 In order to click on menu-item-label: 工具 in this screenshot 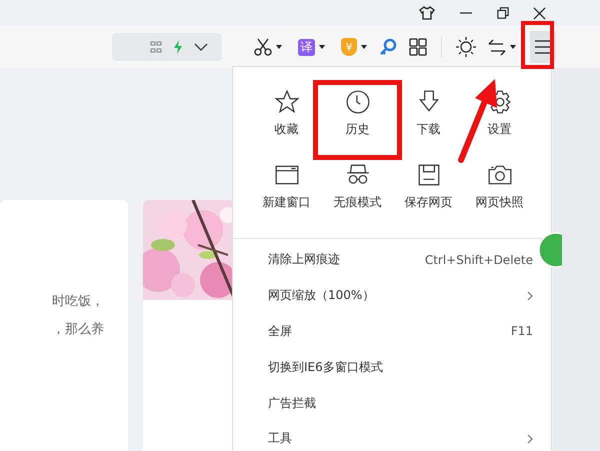, I will do `click(280, 439)`.